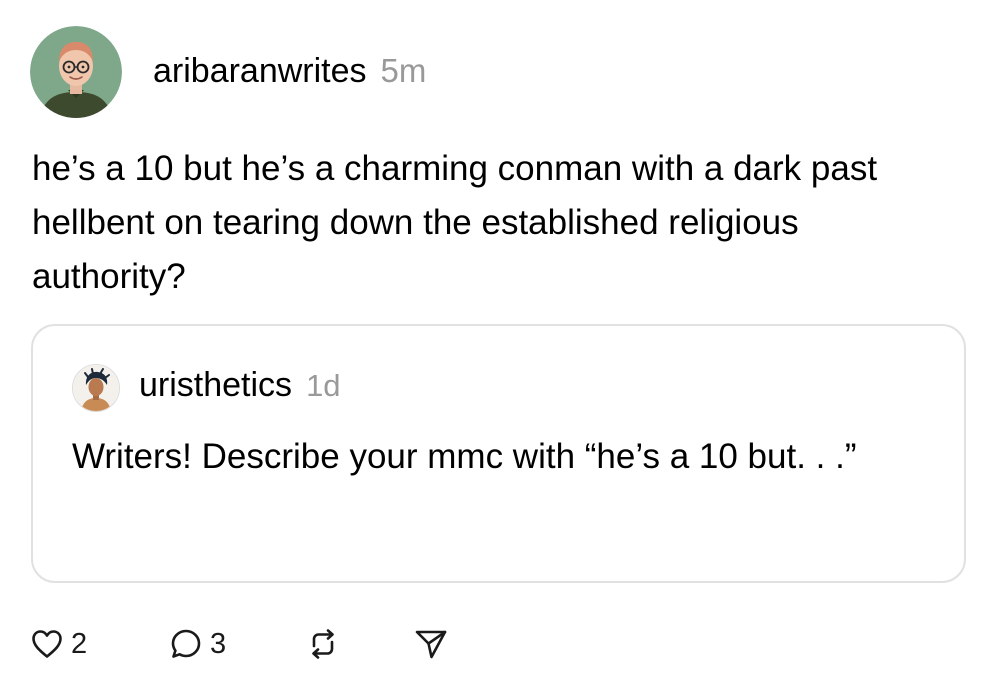  I want to click on share-icon, so click(431, 644).